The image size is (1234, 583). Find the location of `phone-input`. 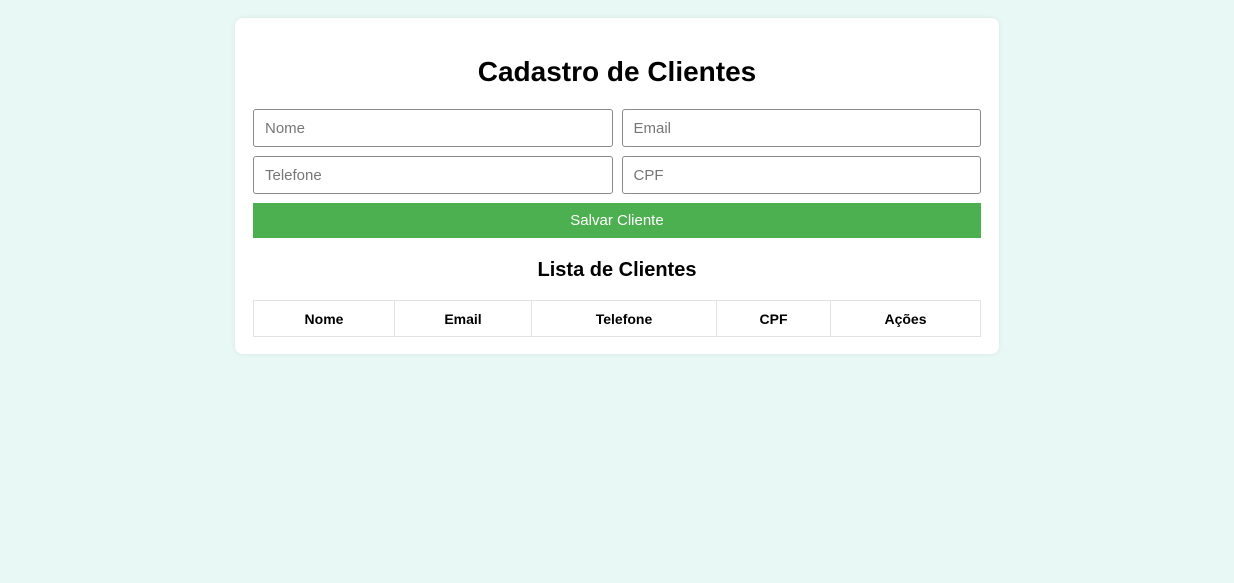

phone-input is located at coordinates (433, 175).